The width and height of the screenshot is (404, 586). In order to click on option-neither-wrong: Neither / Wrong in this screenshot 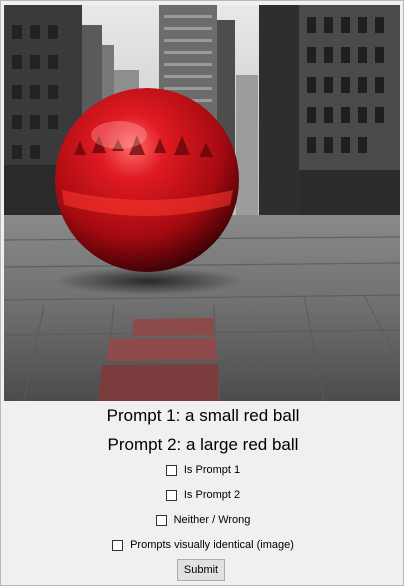, I will do `click(202, 520)`.